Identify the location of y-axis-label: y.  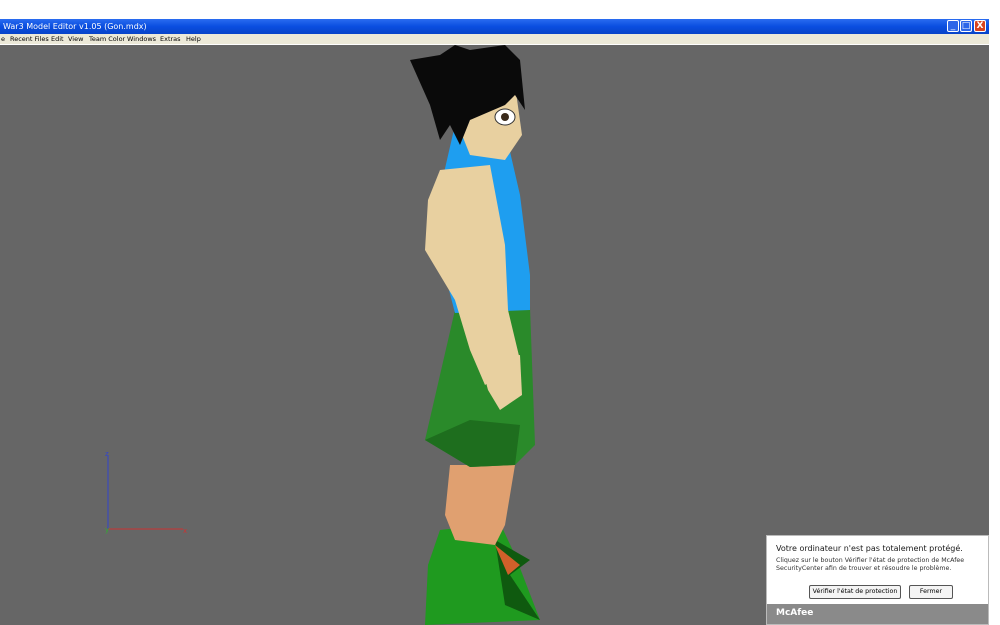
(107, 530).